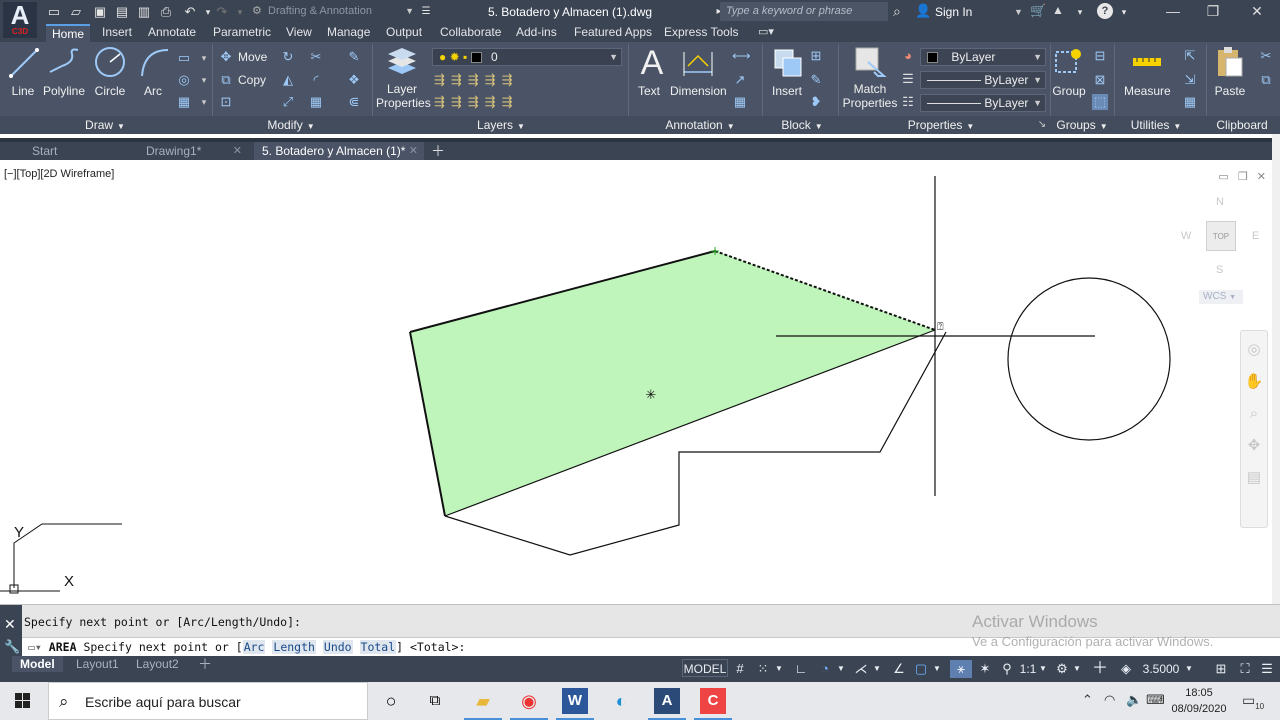  What do you see at coordinates (1221, 236) in the screenshot?
I see `viewcube-top-face: TOP` at bounding box center [1221, 236].